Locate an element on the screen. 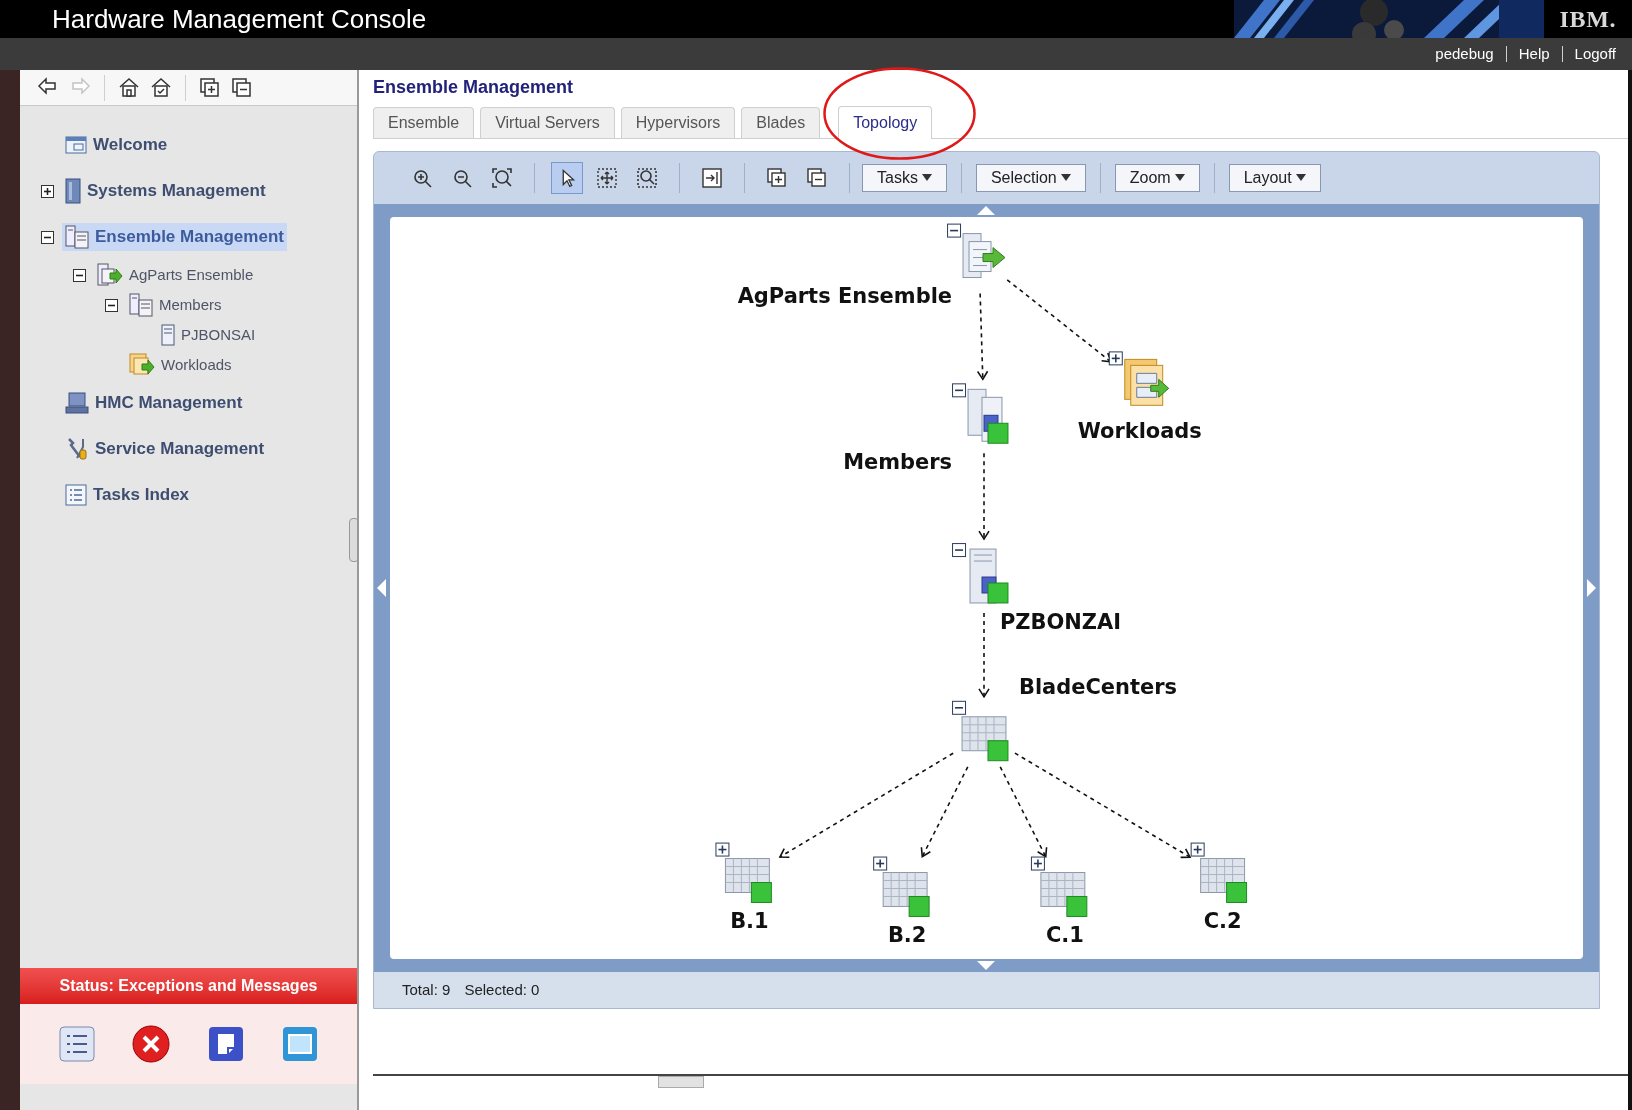 Image resolution: width=1632 pixels, height=1110 pixels. expand-all-icon is located at coordinates (210, 87).